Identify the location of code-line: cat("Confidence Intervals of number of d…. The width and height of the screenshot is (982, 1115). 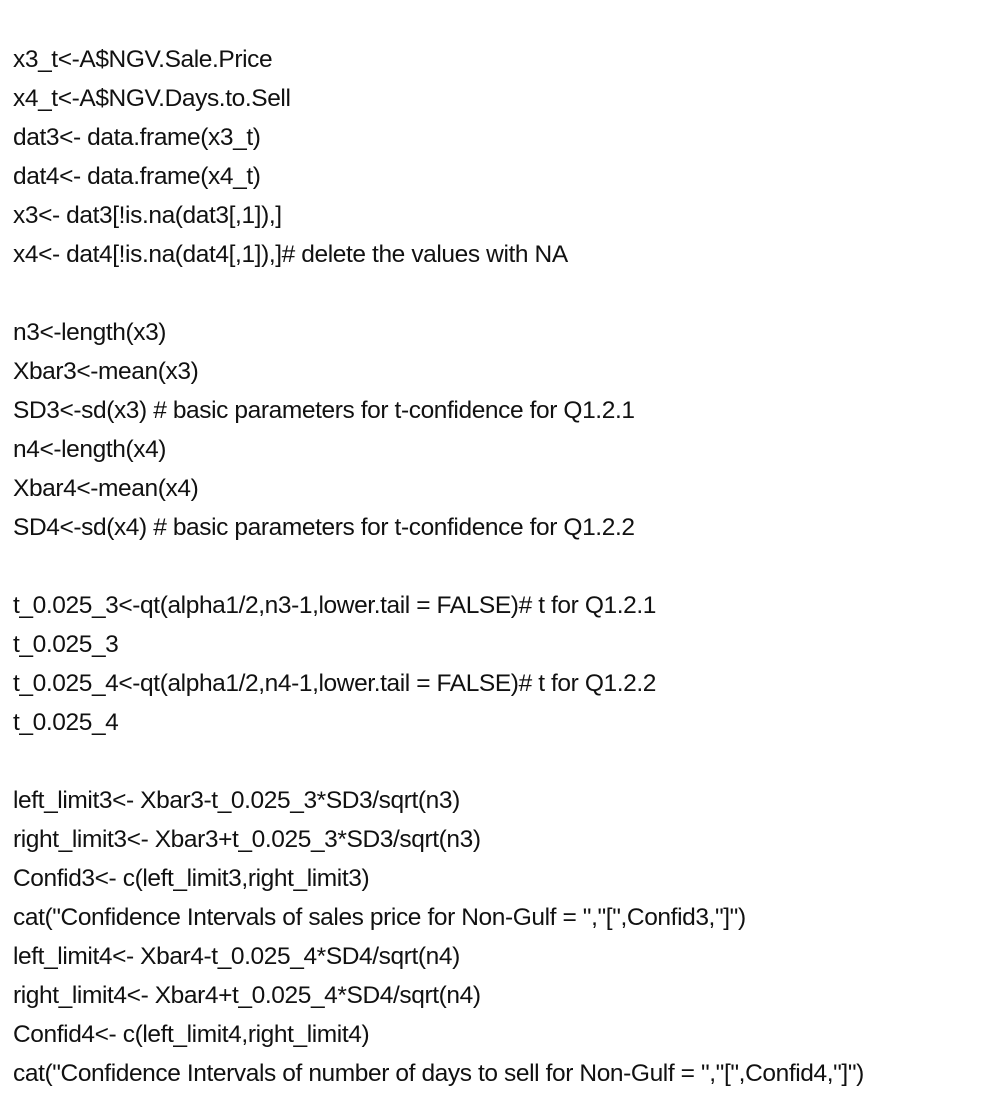
(438, 1073).